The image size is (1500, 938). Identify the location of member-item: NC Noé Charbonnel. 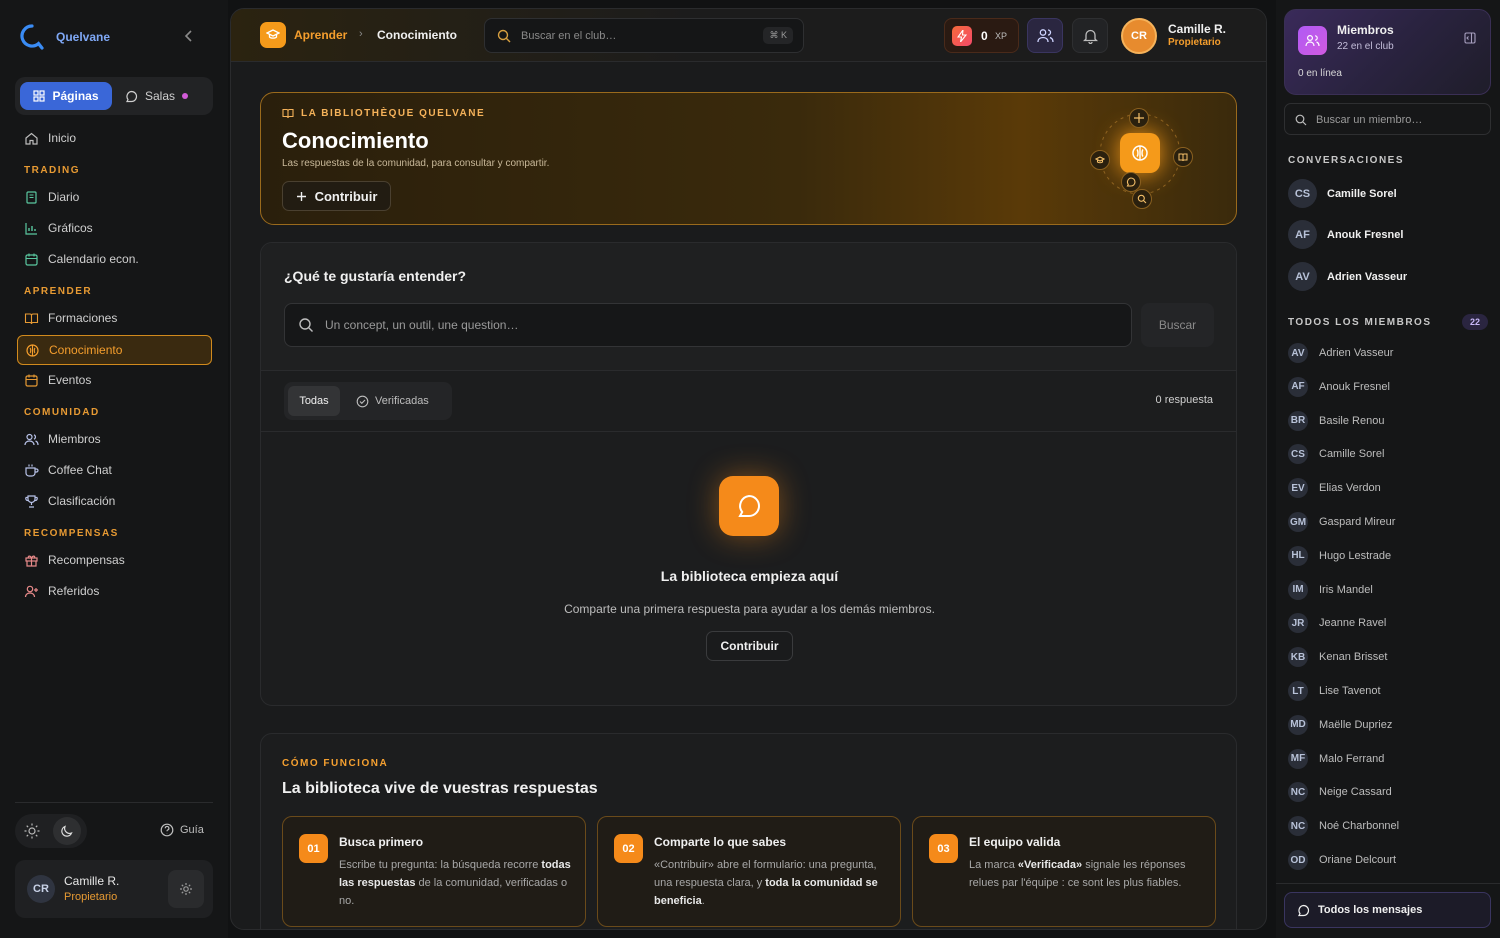
(1343, 826).